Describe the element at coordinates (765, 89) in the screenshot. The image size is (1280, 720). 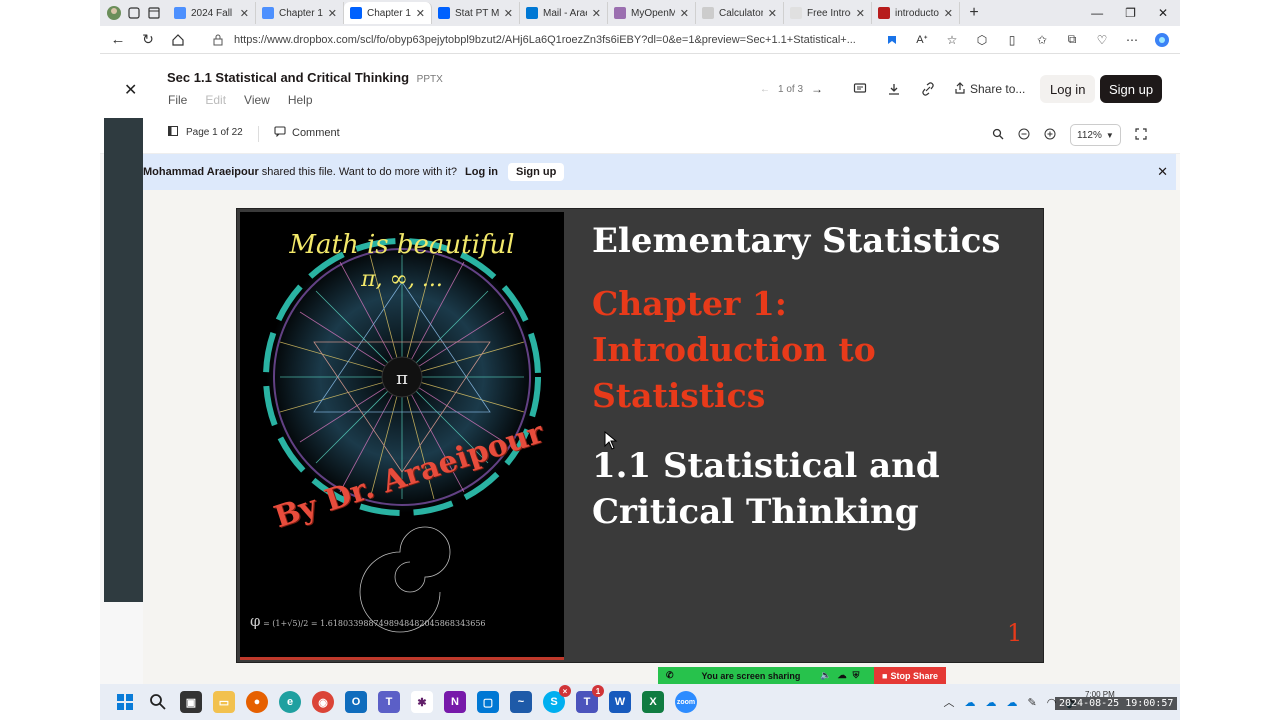
I see `prev-file-icon: ←` at that location.